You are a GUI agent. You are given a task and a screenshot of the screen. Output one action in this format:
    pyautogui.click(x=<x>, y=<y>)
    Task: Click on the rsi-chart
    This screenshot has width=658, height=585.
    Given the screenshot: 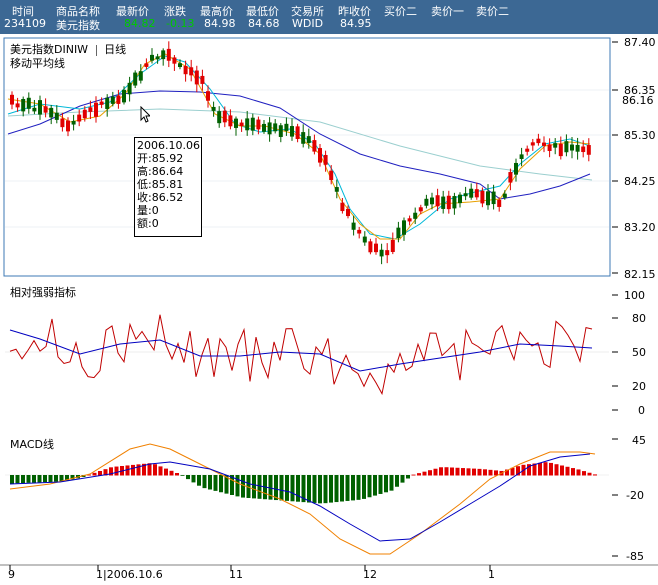 What is the action you would take?
    pyautogui.click(x=307, y=355)
    